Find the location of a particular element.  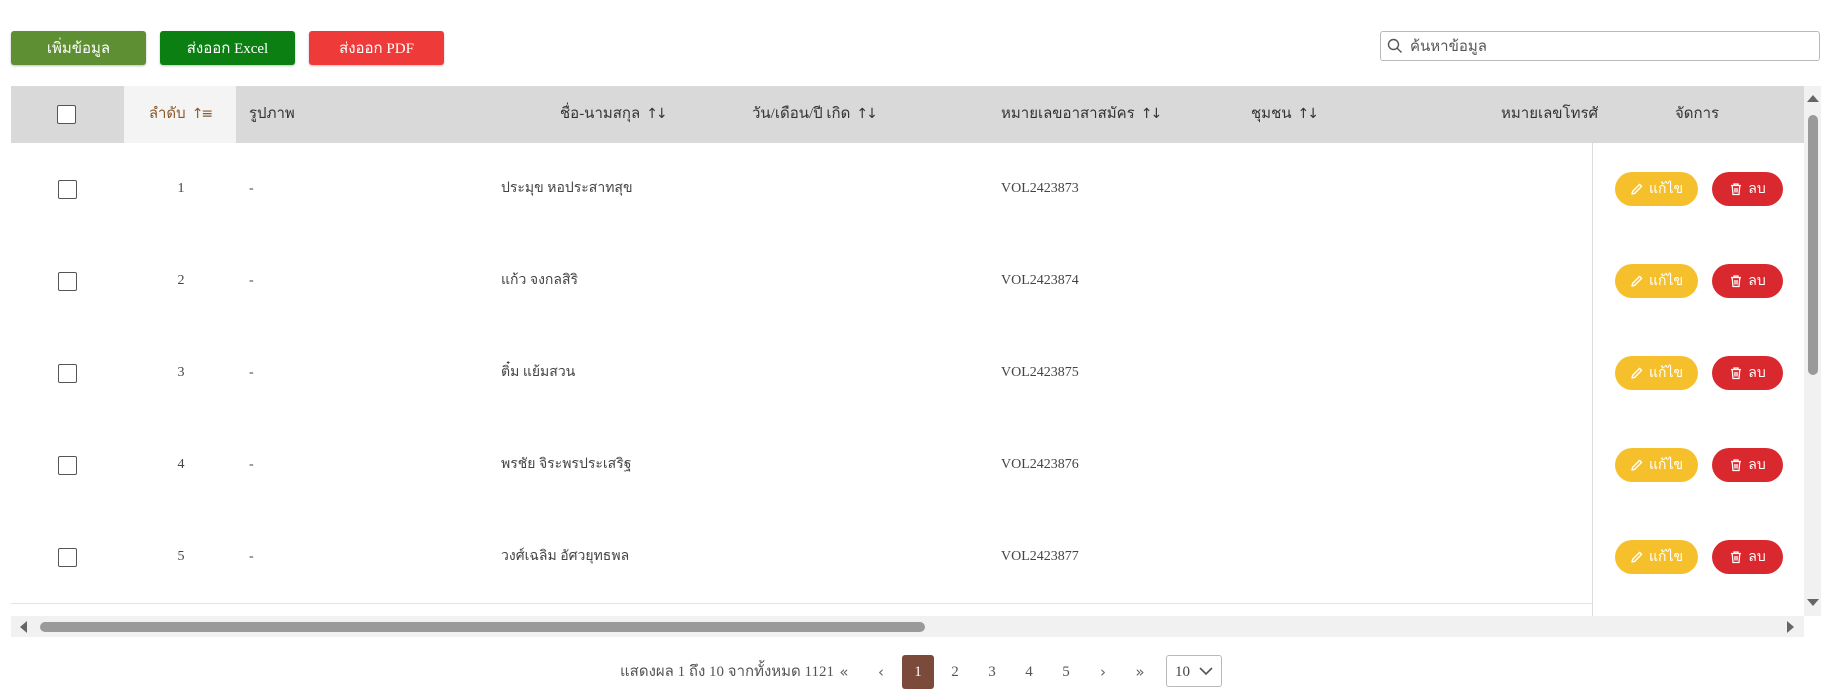

first-page-button: « is located at coordinates (844, 672).